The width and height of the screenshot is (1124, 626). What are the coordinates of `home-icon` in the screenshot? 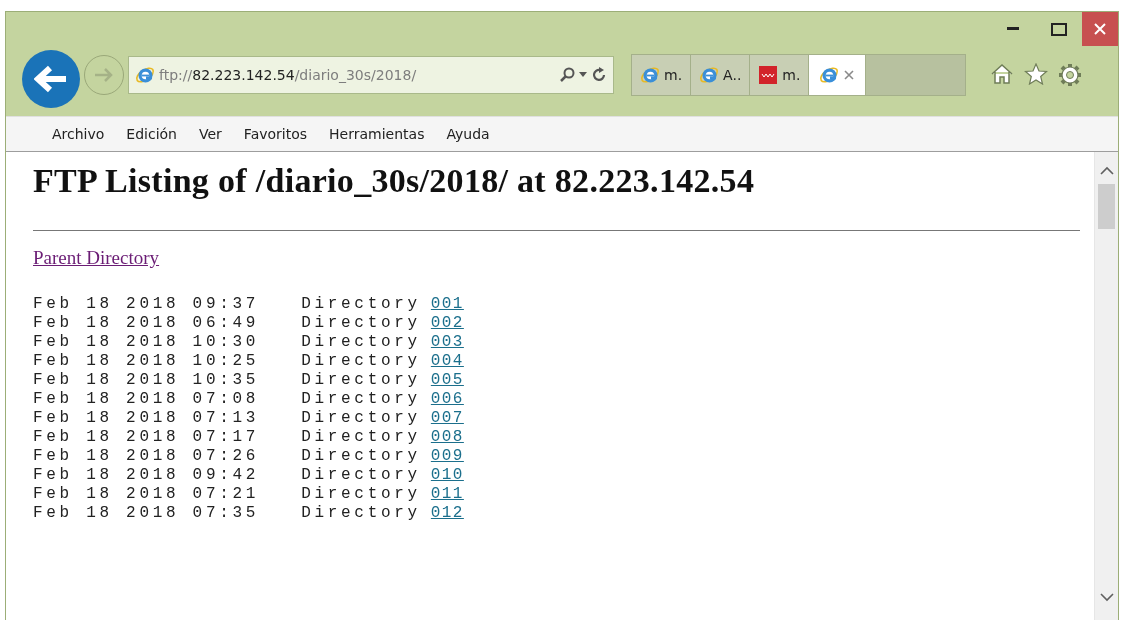 It's located at (1002, 74).